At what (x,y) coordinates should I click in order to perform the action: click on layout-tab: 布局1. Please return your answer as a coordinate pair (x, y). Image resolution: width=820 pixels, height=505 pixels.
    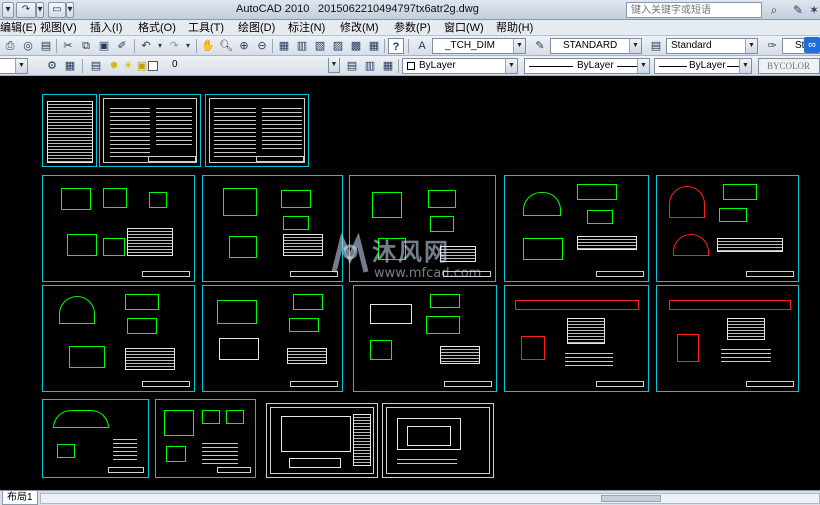
    Looking at the image, I should click on (20, 498).